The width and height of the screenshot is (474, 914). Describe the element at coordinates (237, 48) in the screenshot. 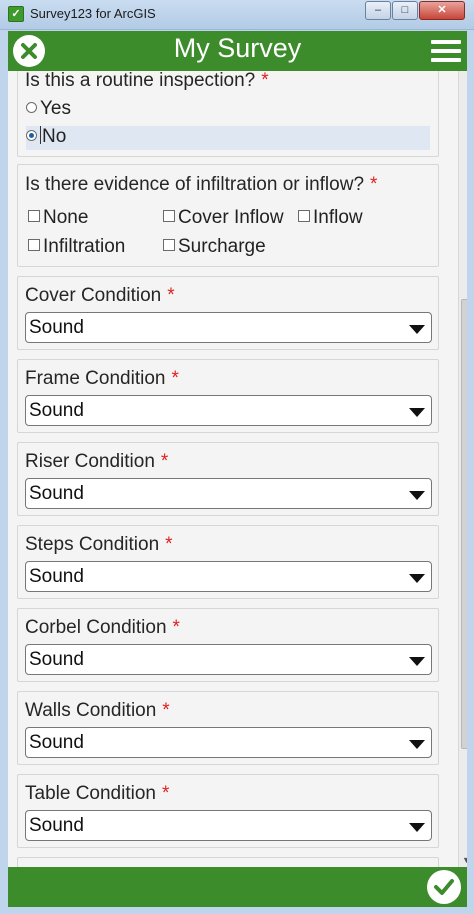

I see `survey-title: My Survey` at that location.